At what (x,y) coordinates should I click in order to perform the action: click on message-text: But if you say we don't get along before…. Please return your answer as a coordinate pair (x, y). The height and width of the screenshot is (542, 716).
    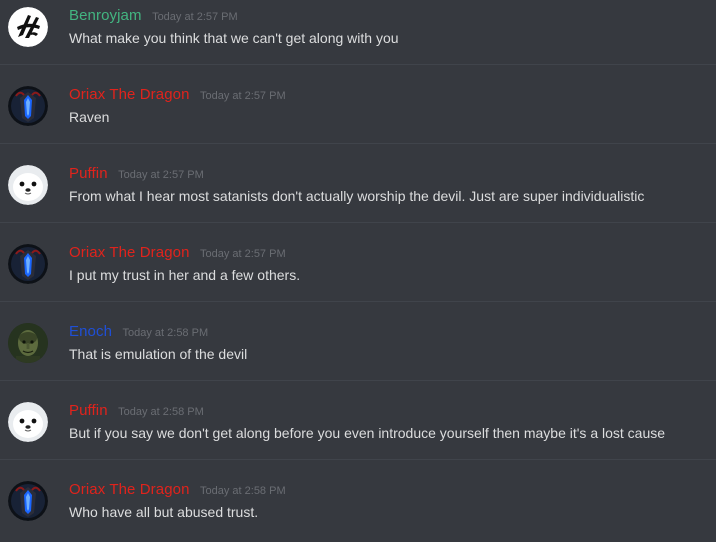
    Looking at the image, I should click on (367, 433).